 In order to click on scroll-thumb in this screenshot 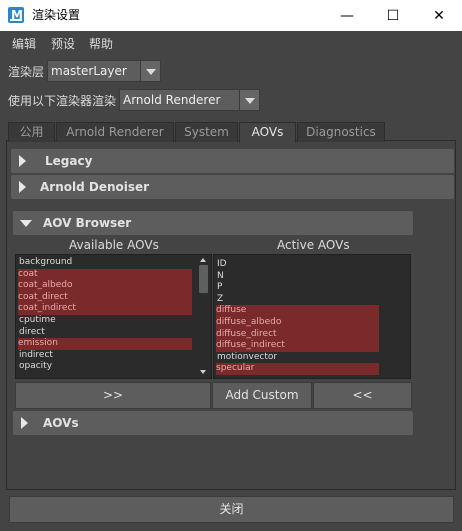, I will do `click(203, 279)`.